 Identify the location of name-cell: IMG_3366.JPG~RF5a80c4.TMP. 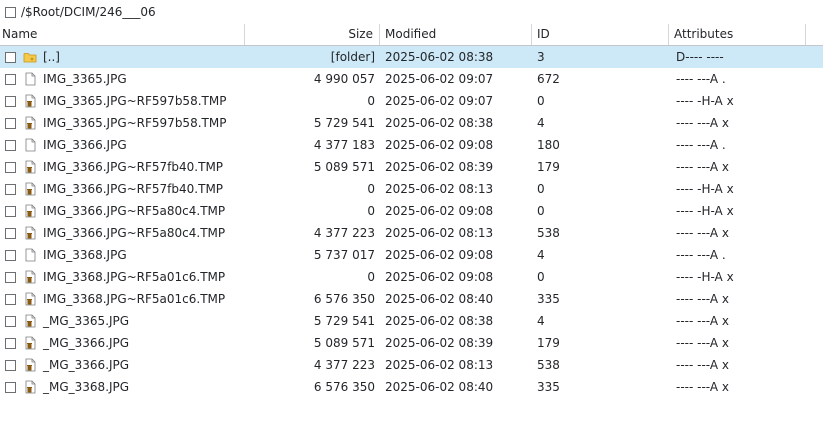
(122, 211).